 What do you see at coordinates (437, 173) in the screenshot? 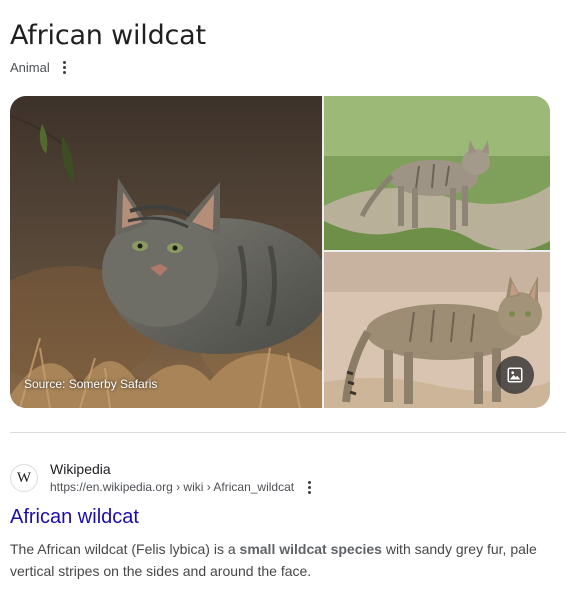
I see `wildcat-photo-walking` at bounding box center [437, 173].